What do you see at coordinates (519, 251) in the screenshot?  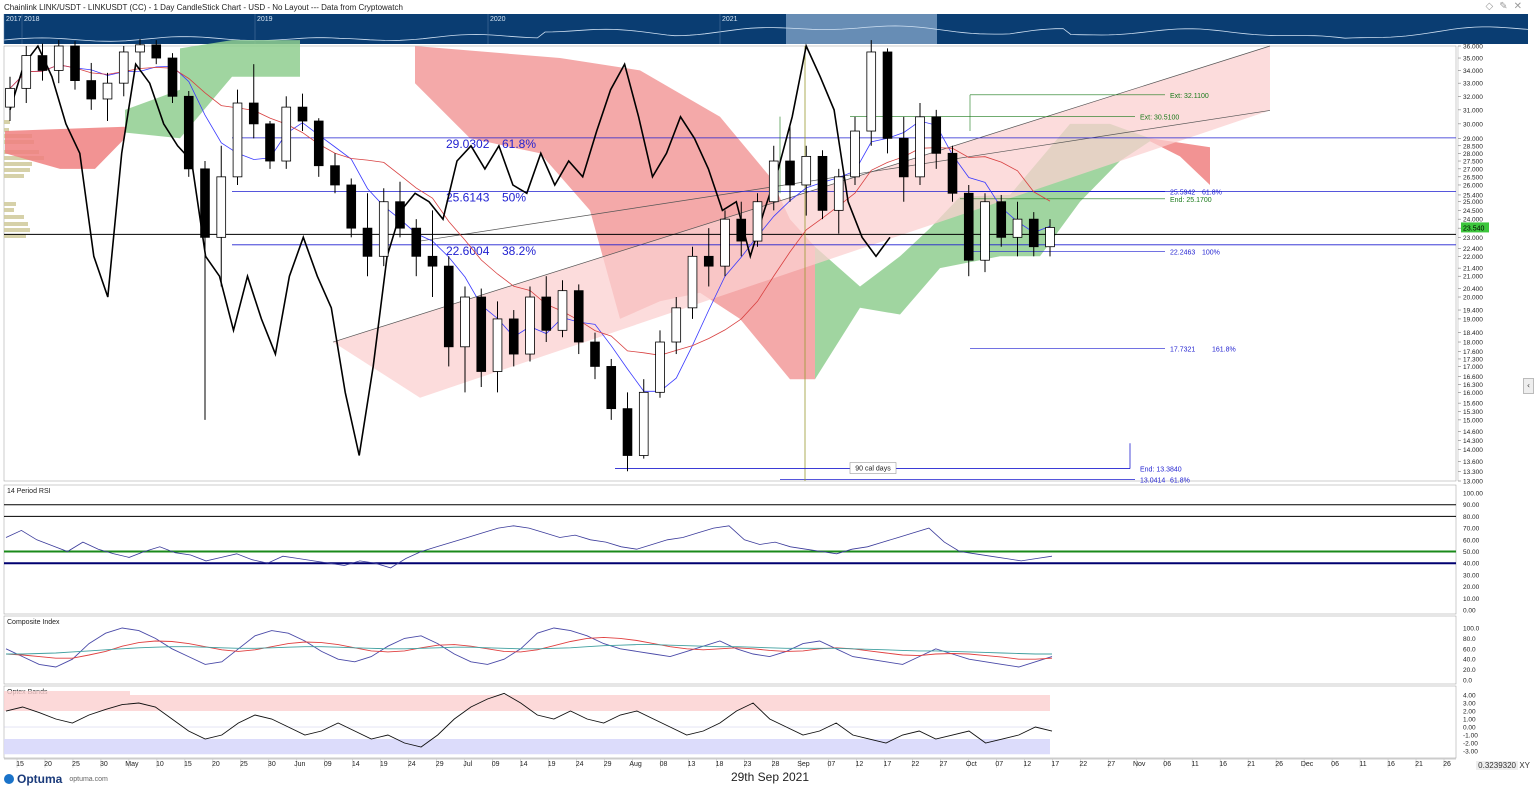 I see `fib-retracement-level: 38.2%` at bounding box center [519, 251].